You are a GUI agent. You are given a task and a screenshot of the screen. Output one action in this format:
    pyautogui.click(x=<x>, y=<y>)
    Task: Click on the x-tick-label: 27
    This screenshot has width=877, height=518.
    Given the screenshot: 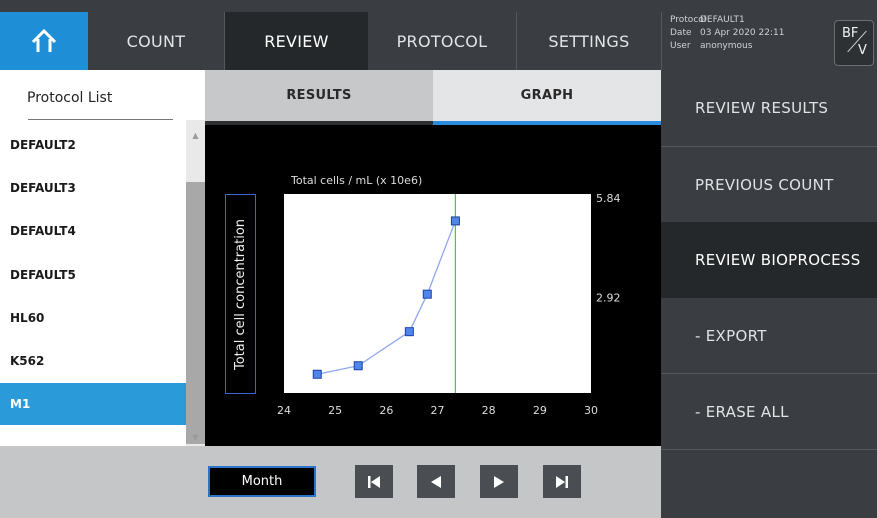 What is the action you would take?
    pyautogui.click(x=438, y=410)
    